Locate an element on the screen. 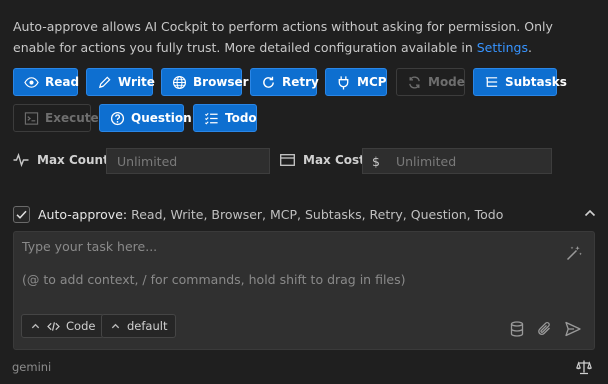  max-count-label: Max Count: is located at coordinates (63, 160).